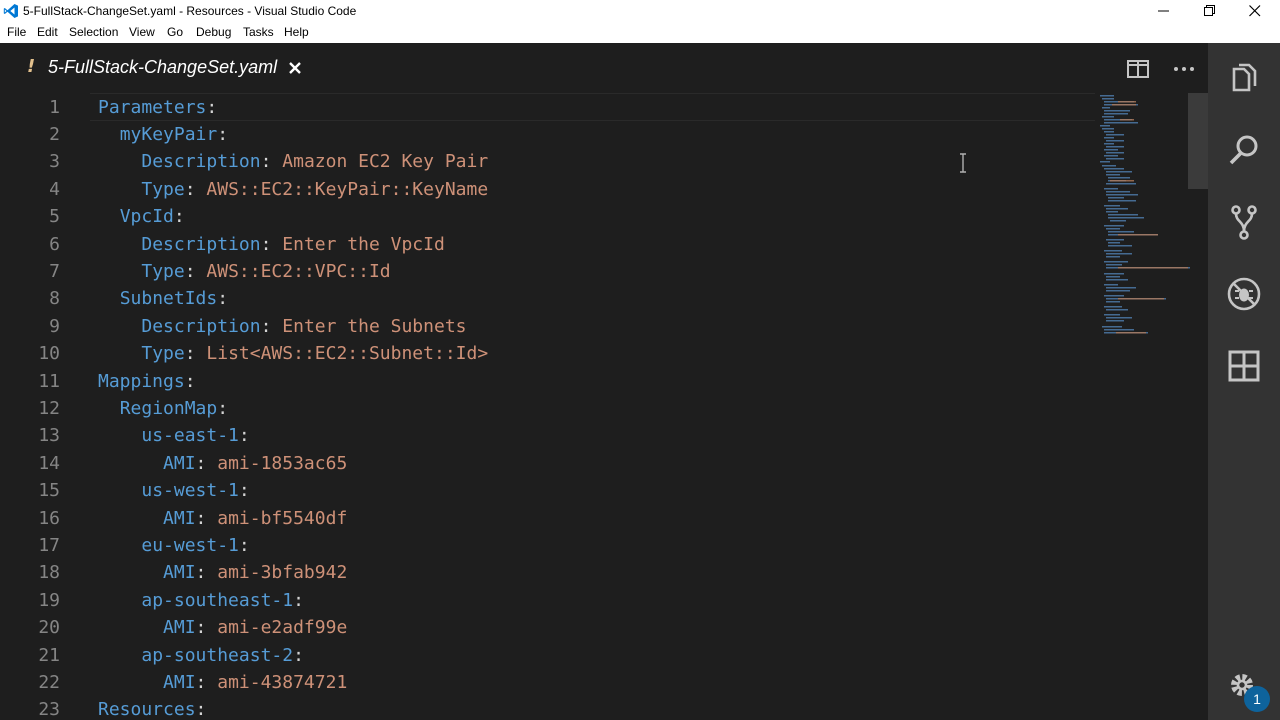  I want to click on menu-go: Go, so click(175, 32).